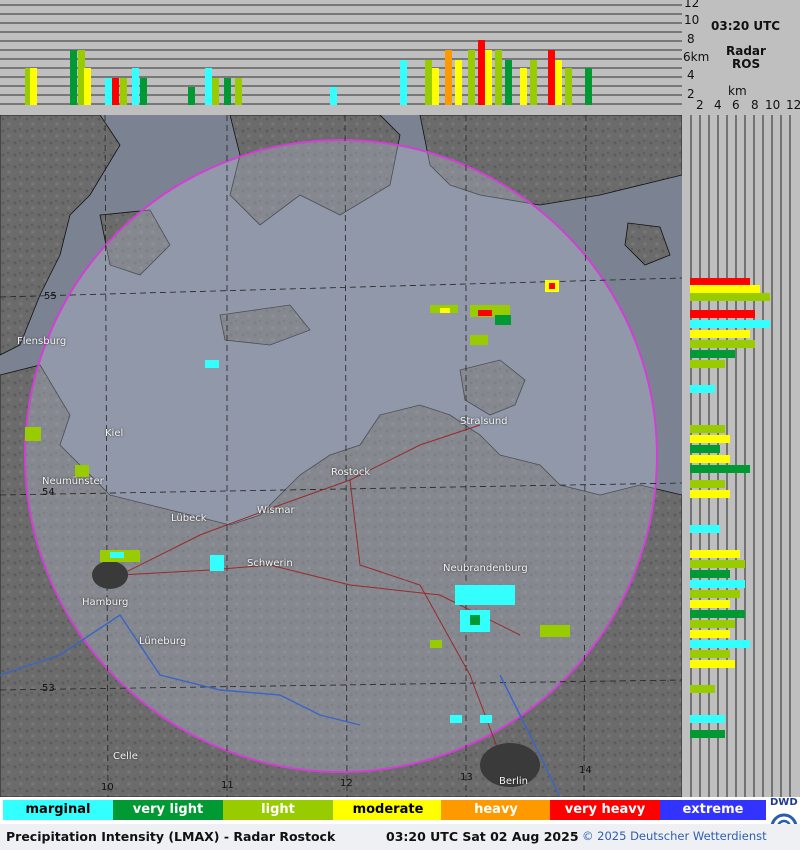 This screenshot has height=850, width=800. I want to click on legend-heavy: heavy, so click(496, 810).